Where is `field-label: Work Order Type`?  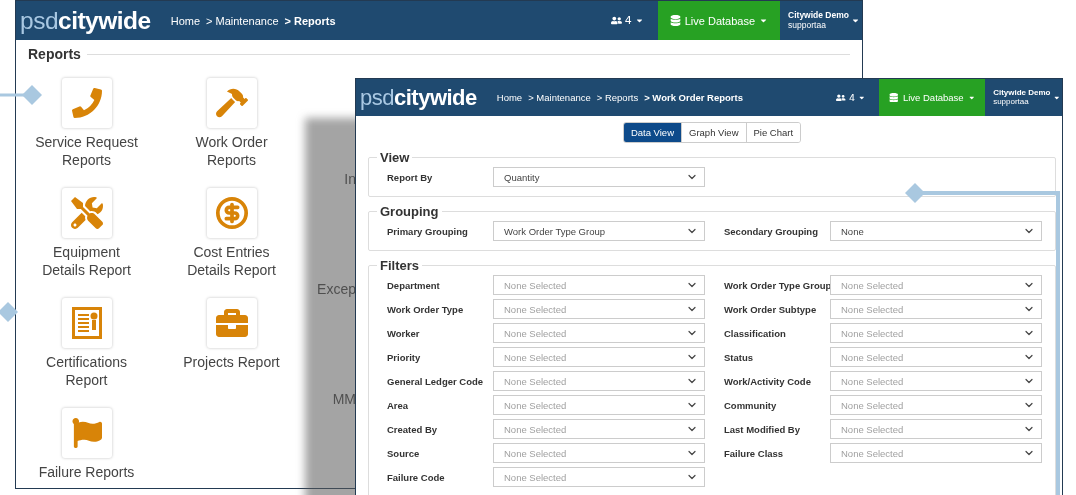
field-label: Work Order Type is located at coordinates (426, 309).